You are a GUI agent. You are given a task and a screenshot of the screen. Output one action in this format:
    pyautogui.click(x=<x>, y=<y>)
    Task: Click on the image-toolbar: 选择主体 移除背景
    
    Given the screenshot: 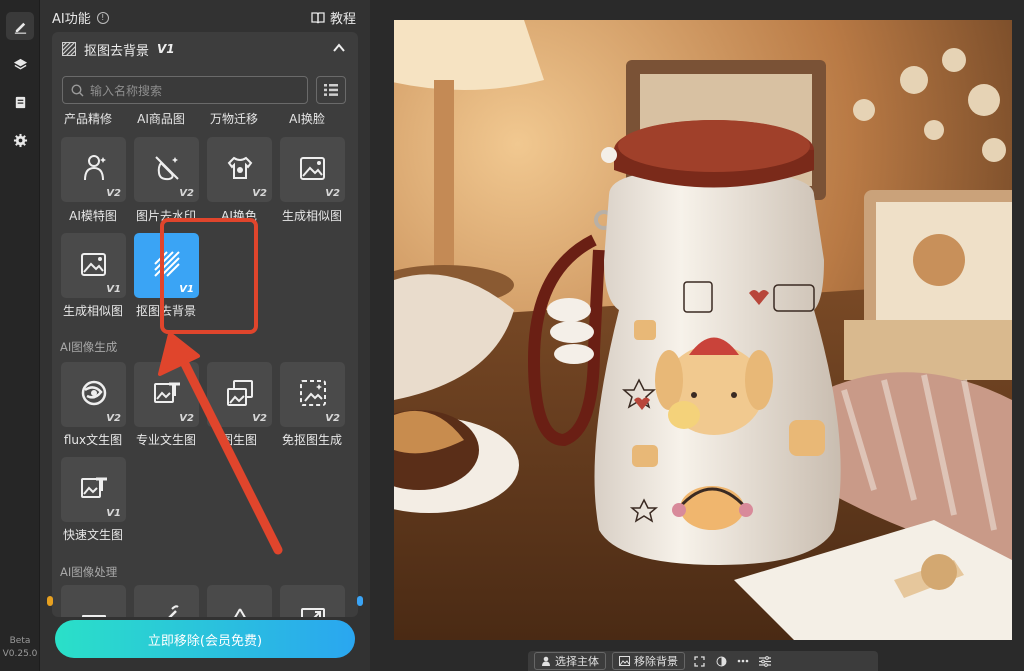 What is the action you would take?
    pyautogui.click(x=703, y=661)
    